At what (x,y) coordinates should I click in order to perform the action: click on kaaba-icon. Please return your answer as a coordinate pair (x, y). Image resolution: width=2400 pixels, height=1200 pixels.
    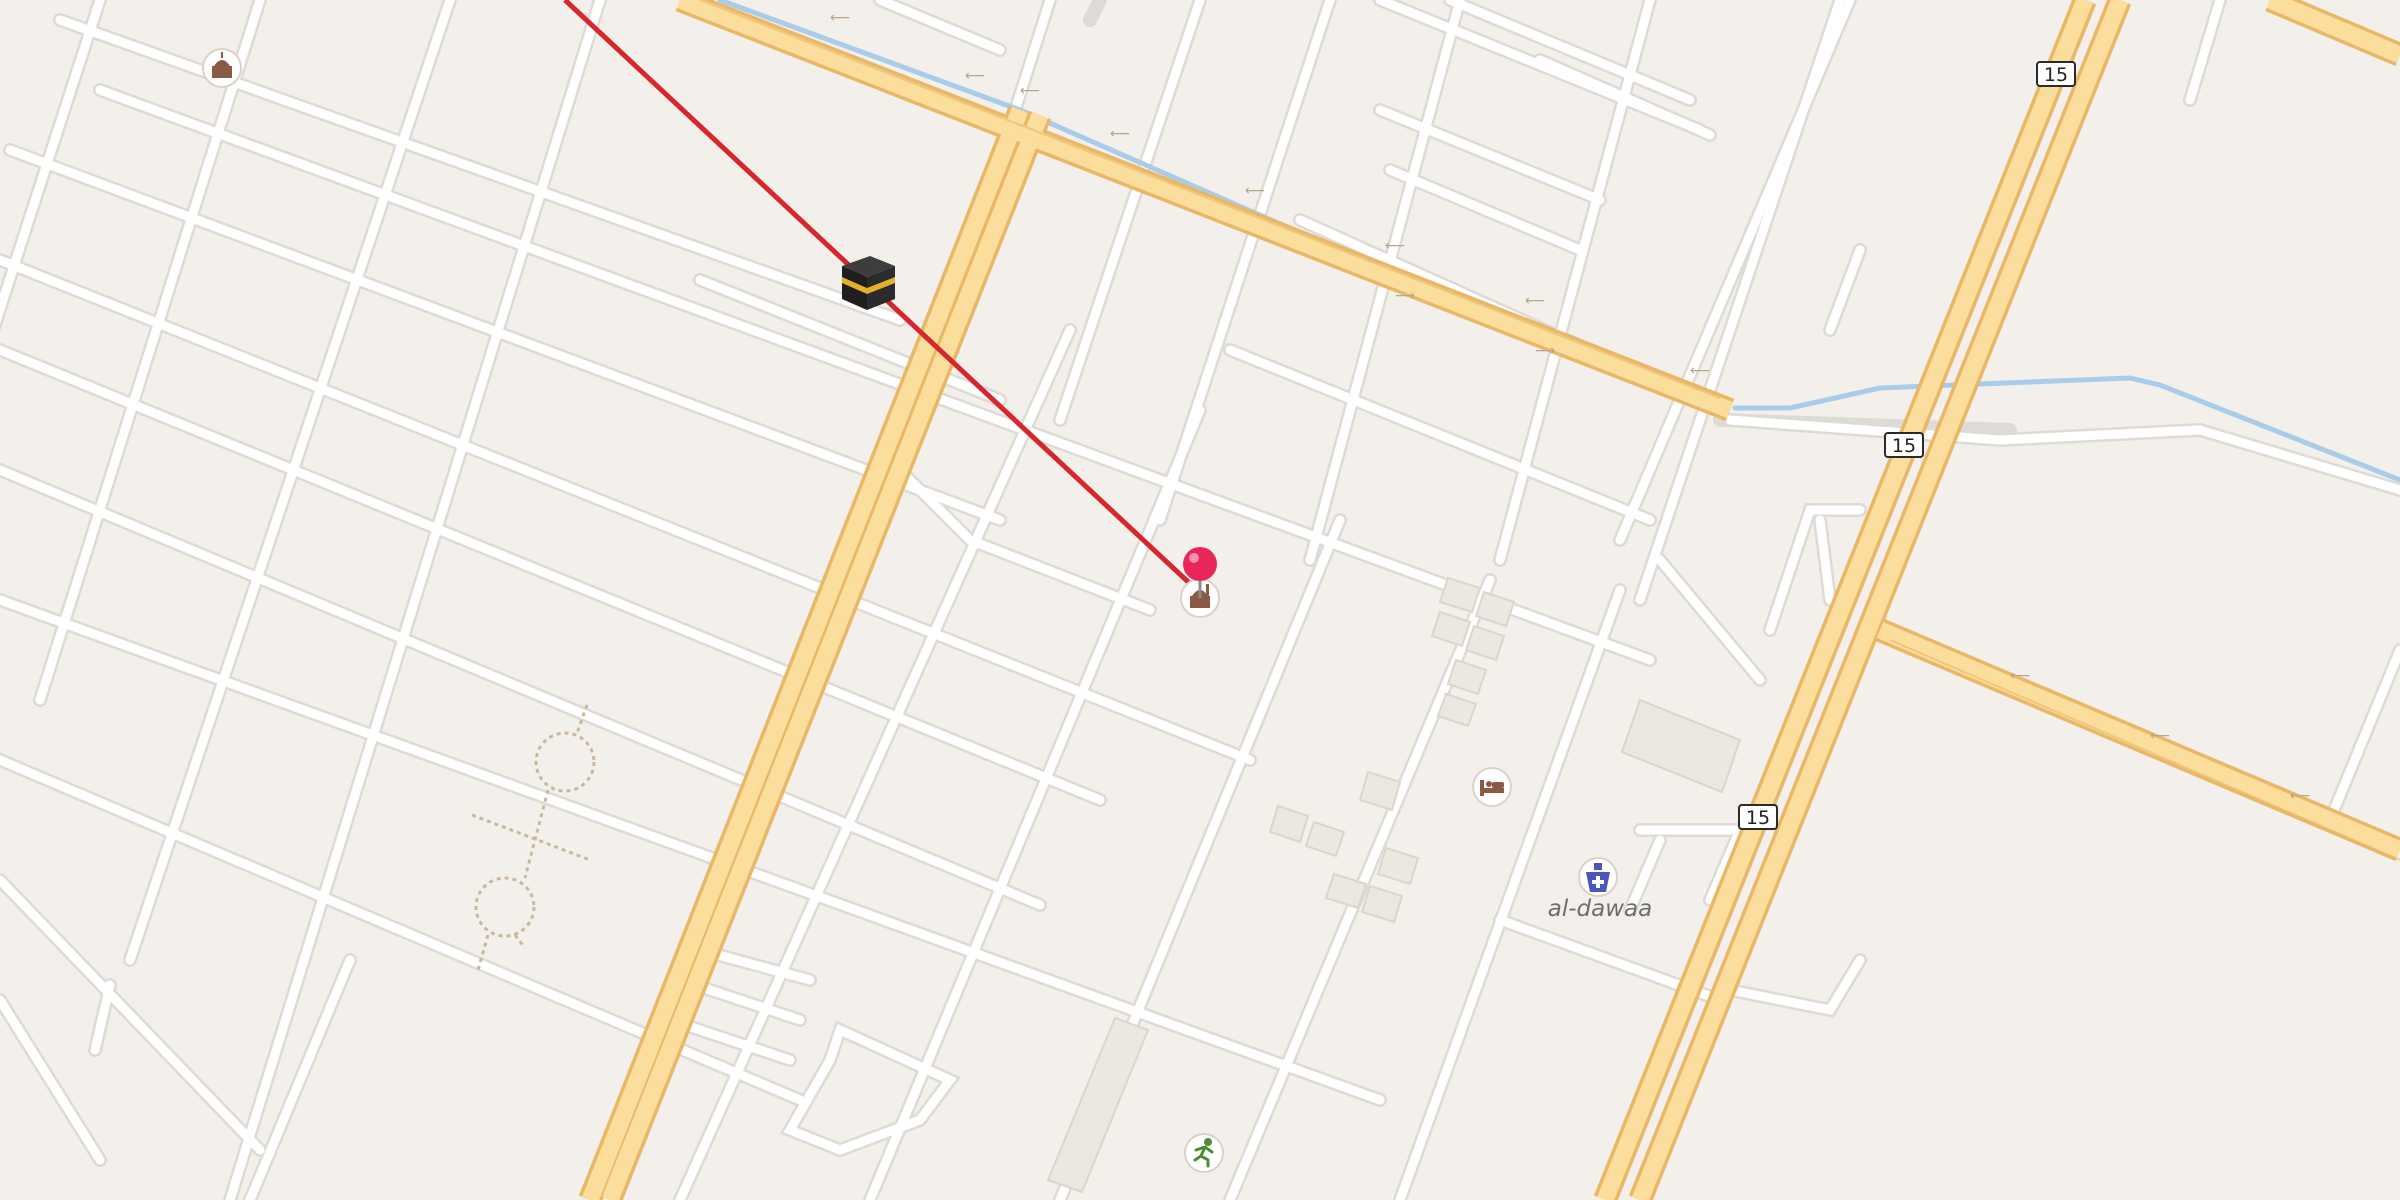
    Looking at the image, I should click on (868, 283).